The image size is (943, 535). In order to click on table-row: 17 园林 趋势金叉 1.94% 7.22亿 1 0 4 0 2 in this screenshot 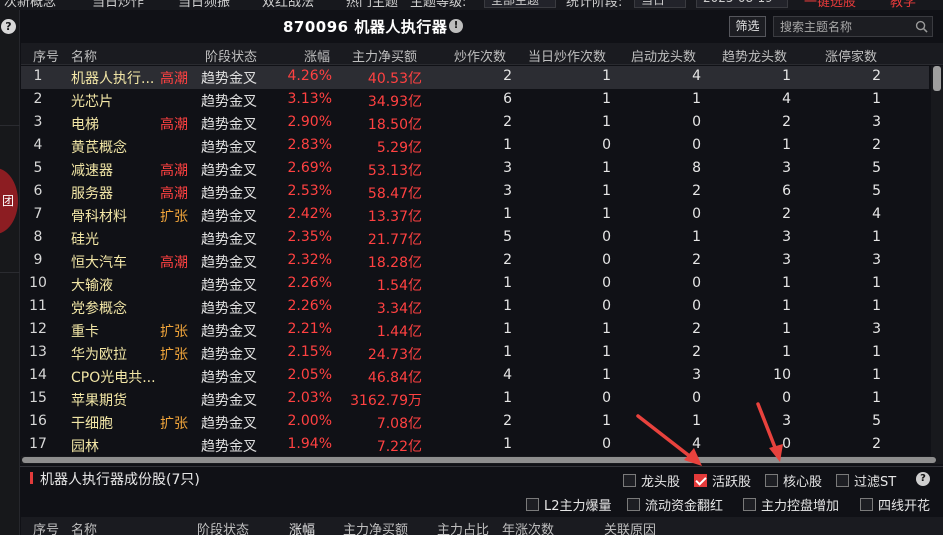, I will do `click(475, 445)`.